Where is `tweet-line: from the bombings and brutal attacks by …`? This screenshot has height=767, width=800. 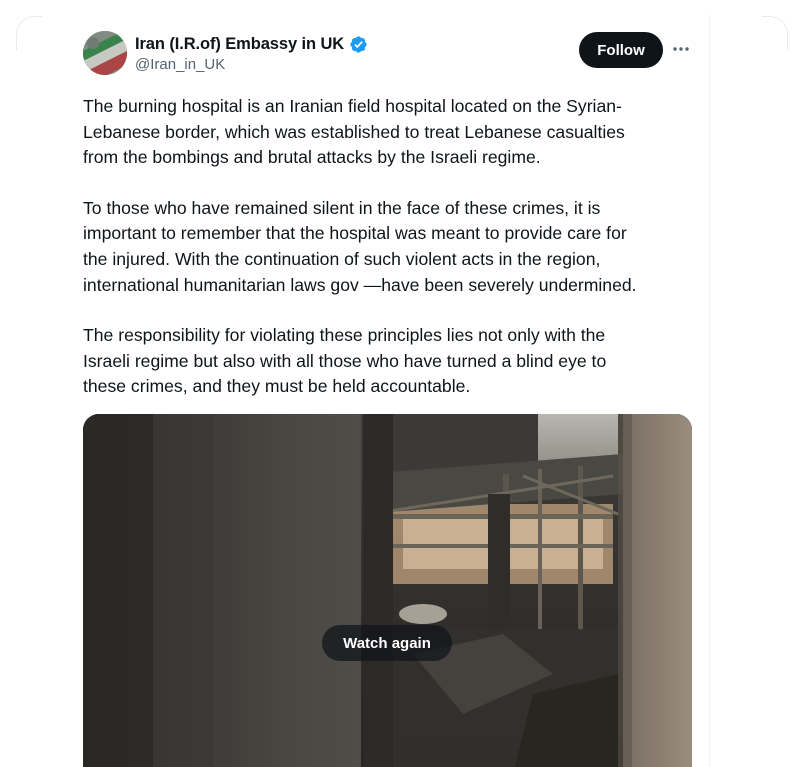
tweet-line: from the bombings and brutal attacks by … is located at coordinates (312, 157).